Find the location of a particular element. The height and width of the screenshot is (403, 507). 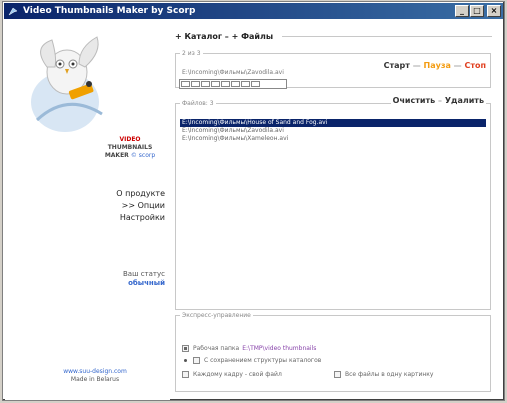

each-frame-label: Каждому кадру - свой файл is located at coordinates (237, 374).